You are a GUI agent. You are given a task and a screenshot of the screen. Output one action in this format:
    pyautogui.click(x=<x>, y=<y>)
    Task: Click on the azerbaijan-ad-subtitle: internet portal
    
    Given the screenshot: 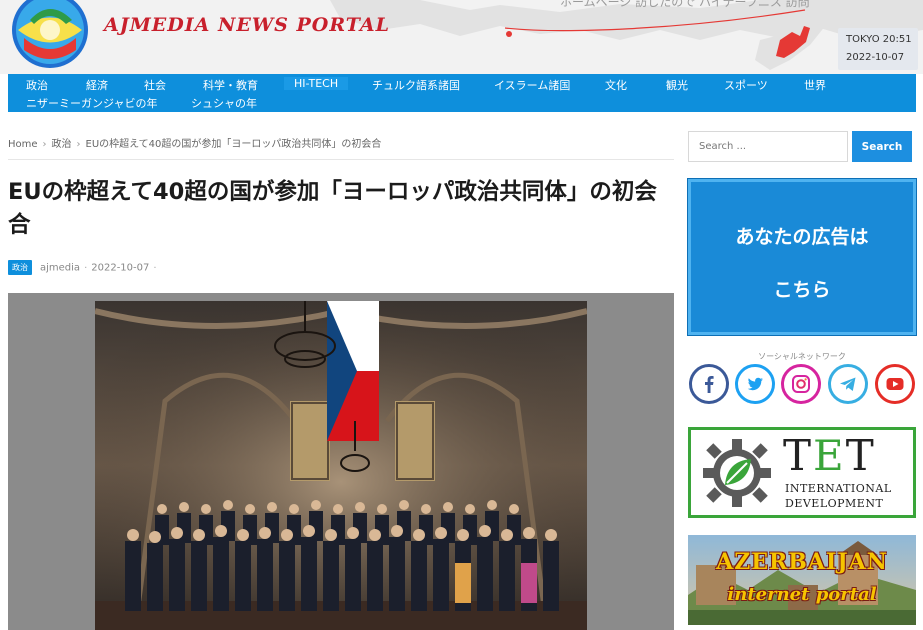 What is the action you would take?
    pyautogui.click(x=802, y=594)
    